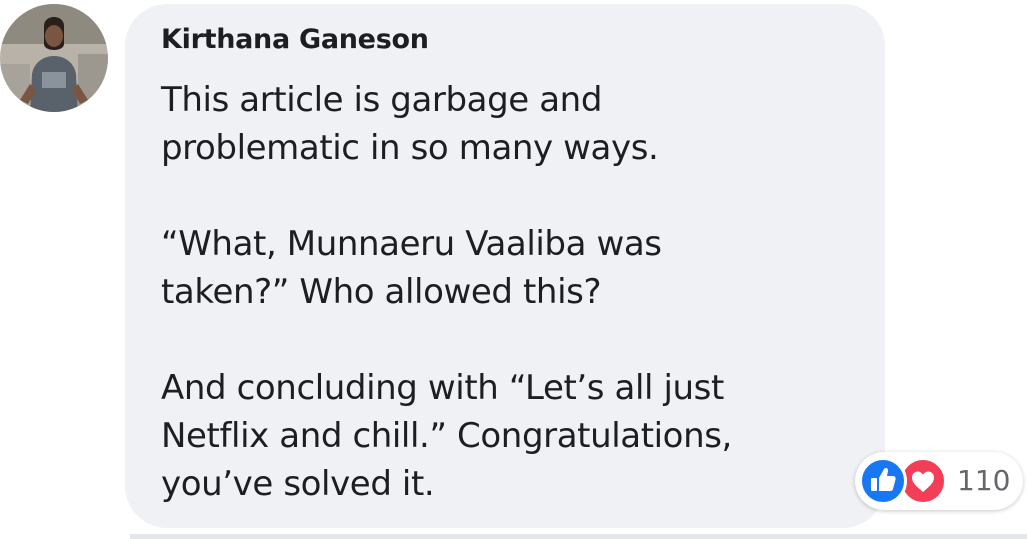  Describe the element at coordinates (295, 39) in the screenshot. I see `comment-author: Kirthana Ganeson` at that location.